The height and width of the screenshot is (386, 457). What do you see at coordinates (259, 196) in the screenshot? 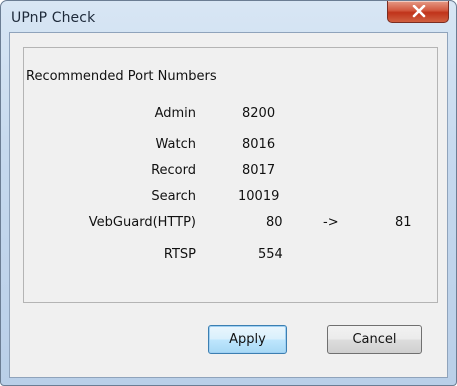
I see `port-value-search: 10019` at bounding box center [259, 196].